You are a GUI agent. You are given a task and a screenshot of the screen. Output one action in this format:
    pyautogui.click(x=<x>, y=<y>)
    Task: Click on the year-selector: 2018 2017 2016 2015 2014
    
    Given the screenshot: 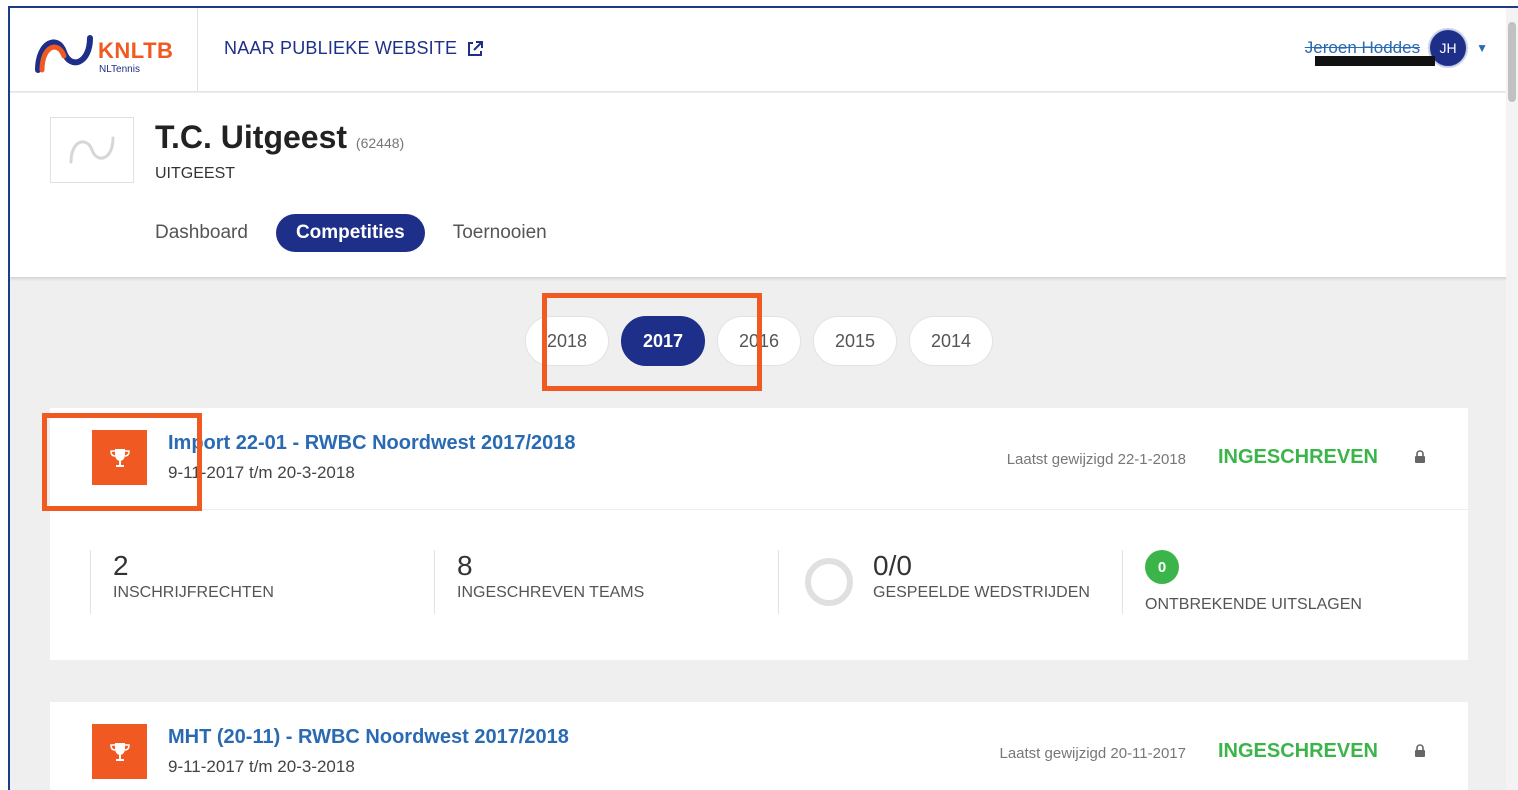 What is the action you would take?
    pyautogui.click(x=759, y=341)
    